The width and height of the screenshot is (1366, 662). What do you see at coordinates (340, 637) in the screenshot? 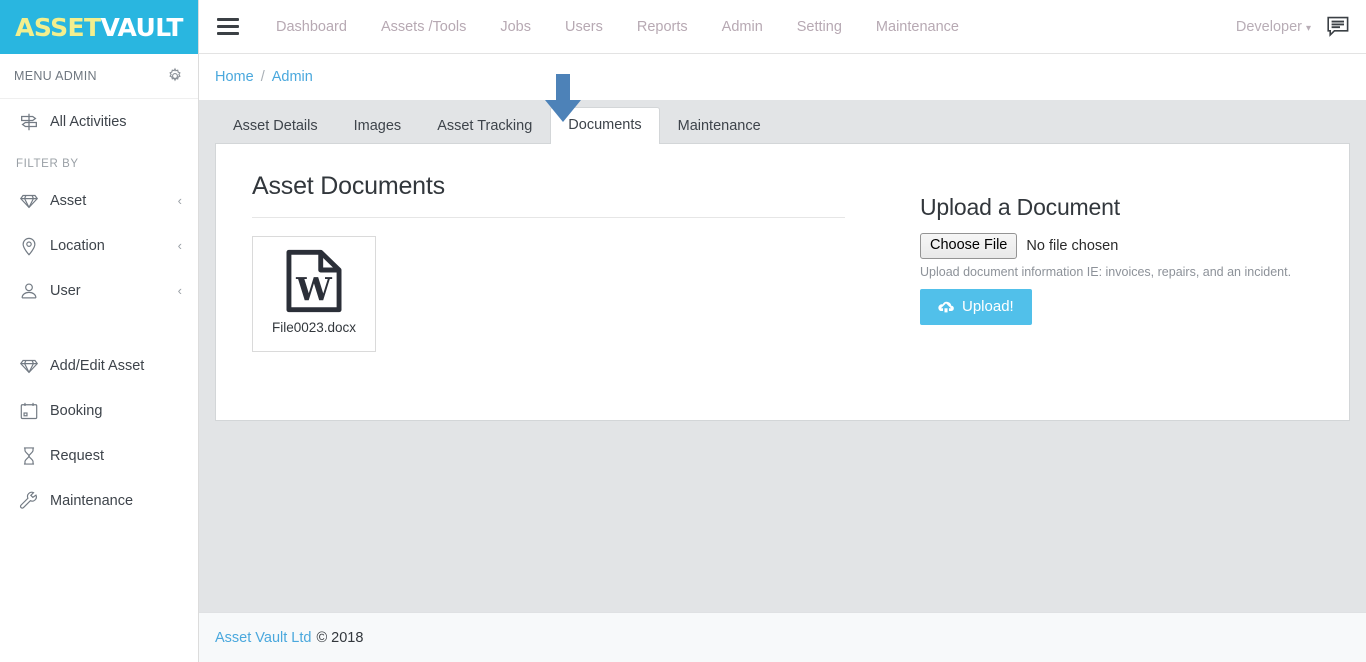
I see `footer-copyright: © 2018` at bounding box center [340, 637].